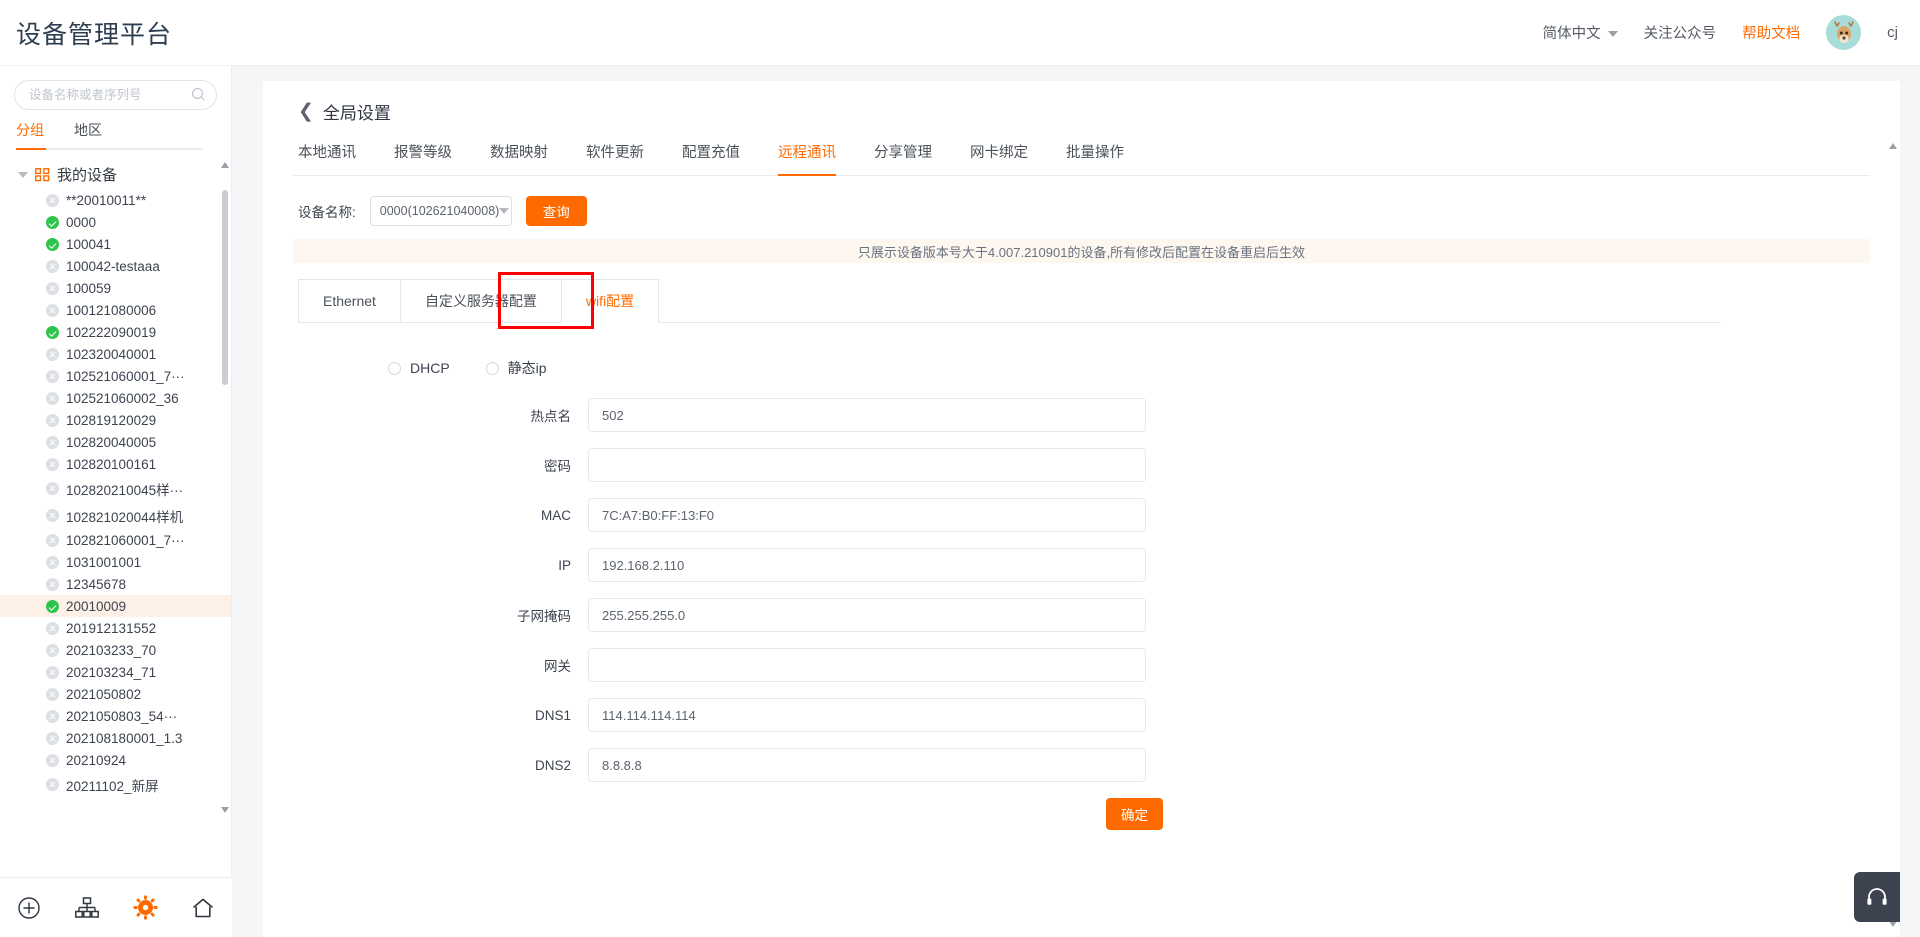 The image size is (1920, 937). I want to click on device-tree-item: 20210924, so click(115, 760).